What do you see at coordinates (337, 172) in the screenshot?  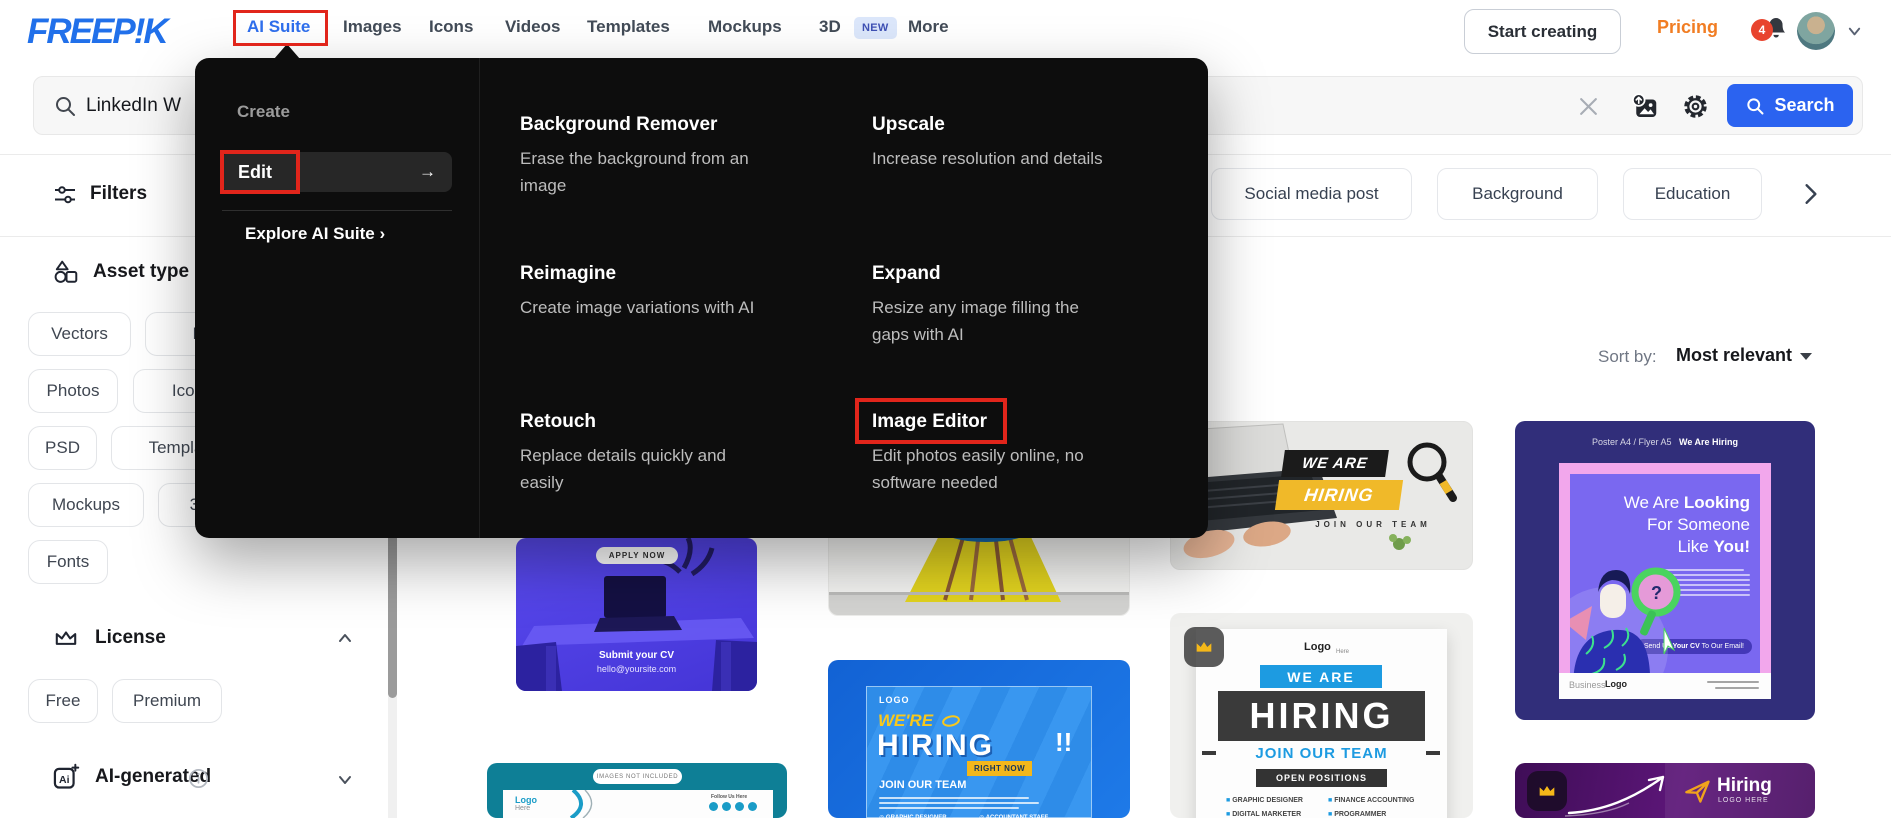 I see `edit-menu-item: Edit →` at bounding box center [337, 172].